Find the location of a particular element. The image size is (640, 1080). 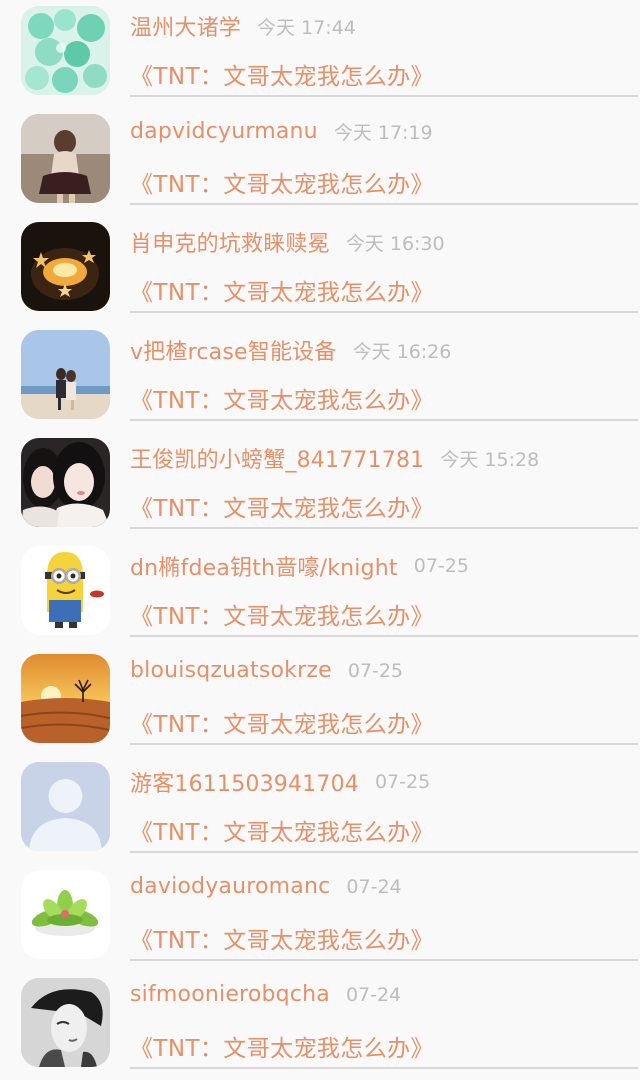

username: dapvidcyurmanu is located at coordinates (224, 131).